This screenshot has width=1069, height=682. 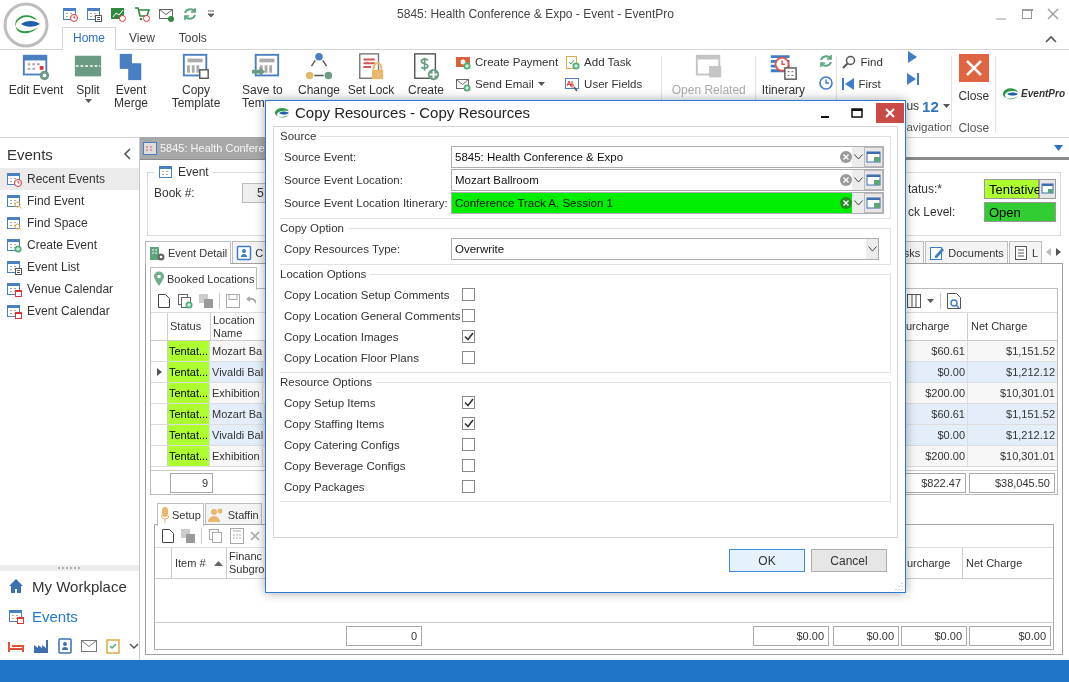 I want to click on ribbon-tab: Home, so click(x=89, y=38).